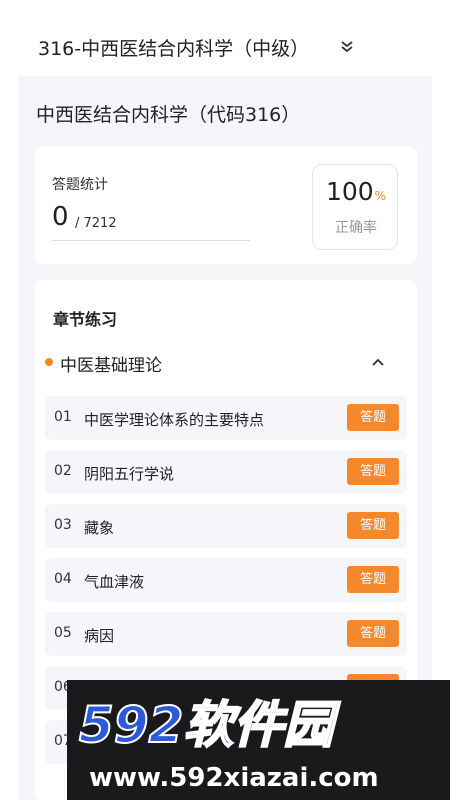 Image resolution: width=450 pixels, height=800 pixels. Describe the element at coordinates (347, 47) in the screenshot. I see `chevron-double-down-icon` at that location.